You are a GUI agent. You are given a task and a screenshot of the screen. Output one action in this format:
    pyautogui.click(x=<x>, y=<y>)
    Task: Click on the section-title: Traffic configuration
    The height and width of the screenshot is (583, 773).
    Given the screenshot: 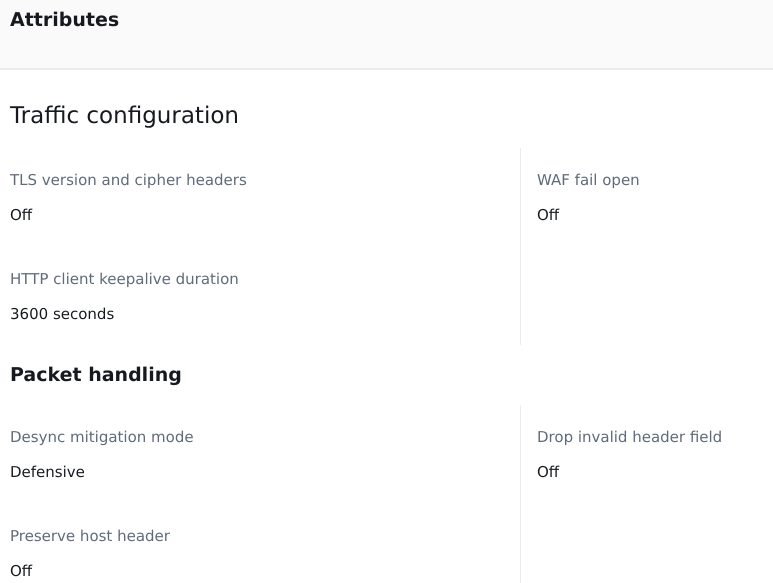 What is the action you would take?
    pyautogui.click(x=124, y=116)
    